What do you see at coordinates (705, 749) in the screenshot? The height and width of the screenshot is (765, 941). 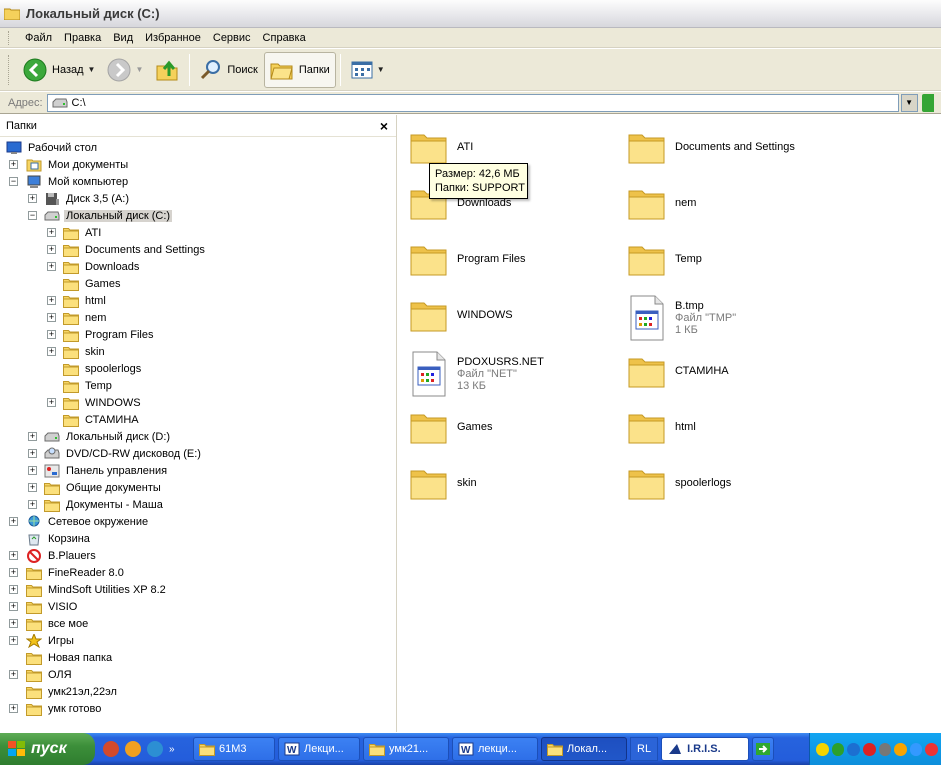 I see `iris-toolbar: I.R.I.S.` at bounding box center [705, 749].